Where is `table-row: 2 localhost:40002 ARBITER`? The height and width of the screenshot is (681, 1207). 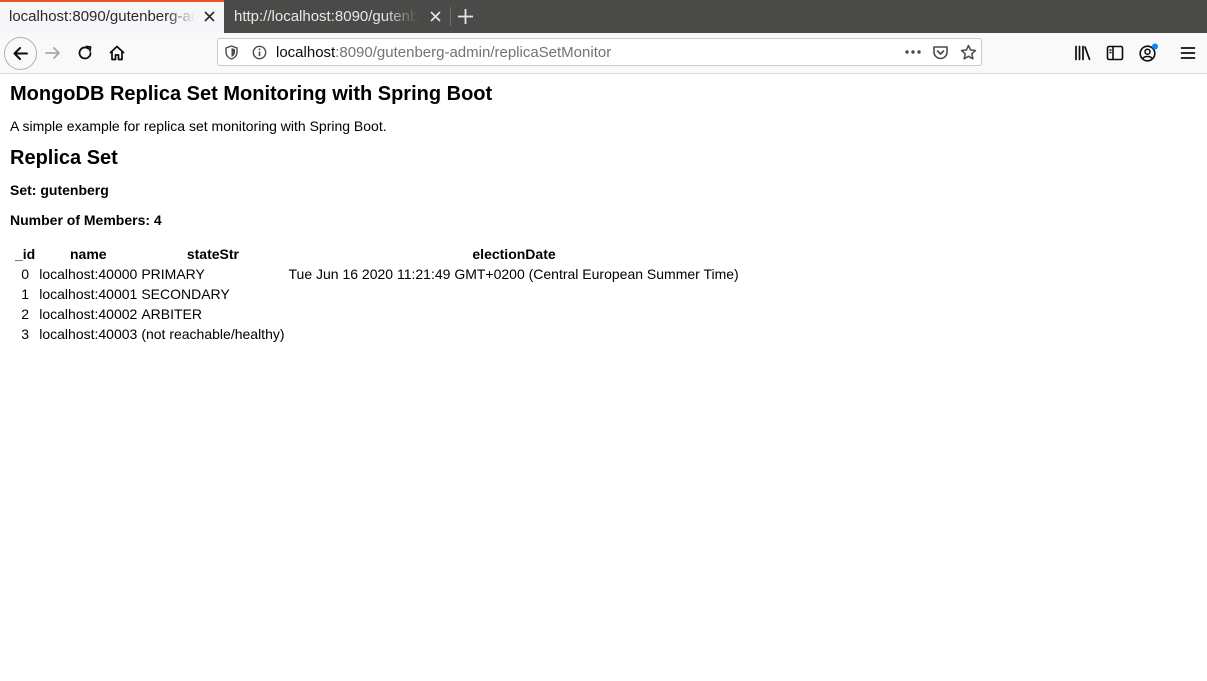
table-row: 2 localhost:40002 ARBITER is located at coordinates (377, 314).